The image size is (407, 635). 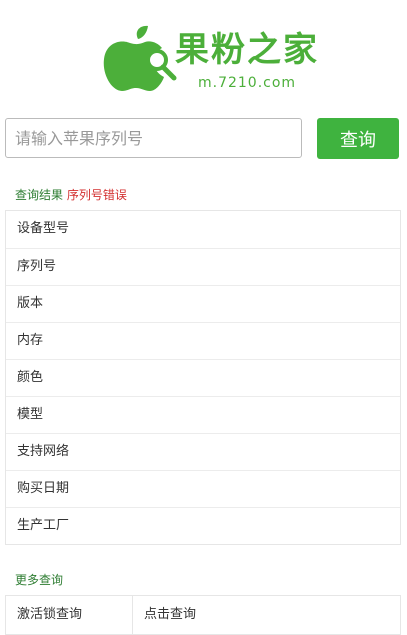 I want to click on result-heading: 查询结果 序列号错误, so click(x=71, y=194).